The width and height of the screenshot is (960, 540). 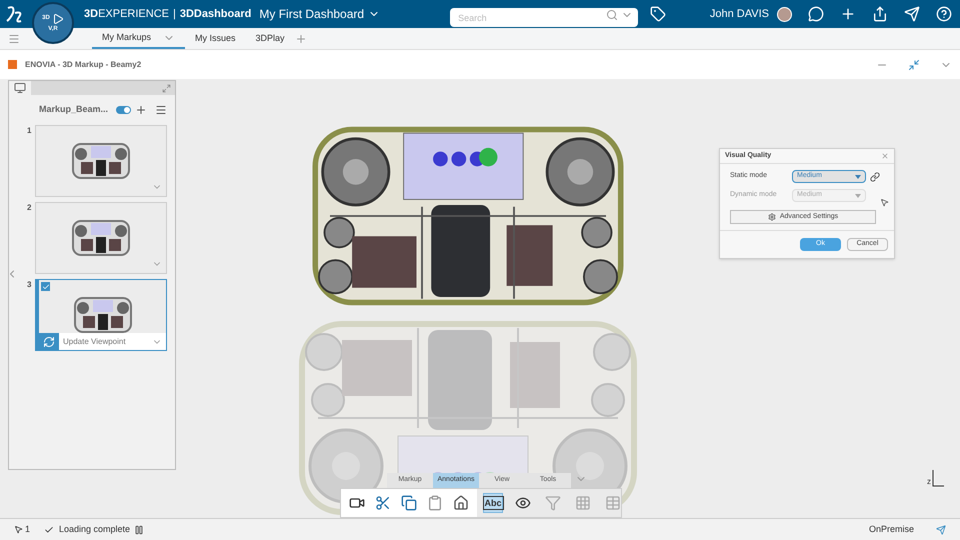 I want to click on search-field: Search, so click(x=544, y=17).